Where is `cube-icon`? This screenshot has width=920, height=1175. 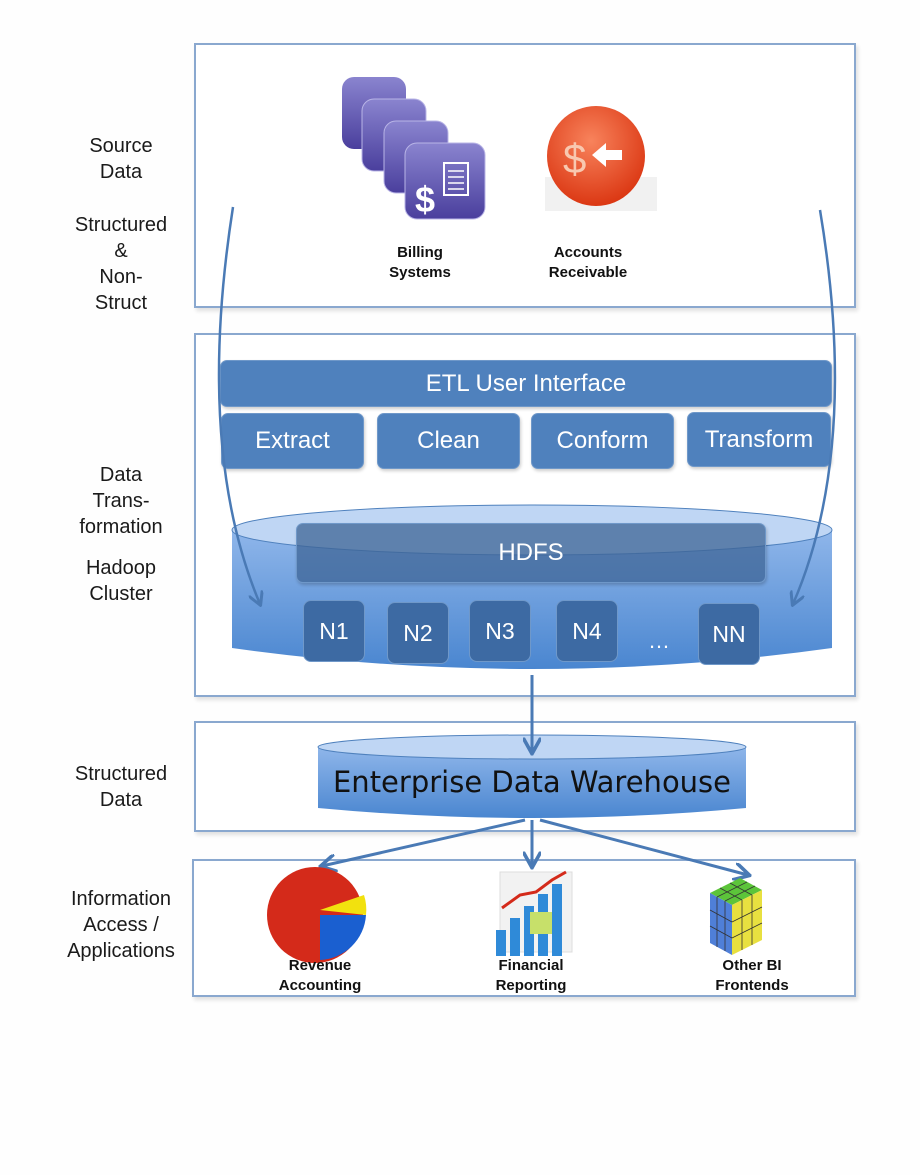
cube-icon is located at coordinates (736, 916).